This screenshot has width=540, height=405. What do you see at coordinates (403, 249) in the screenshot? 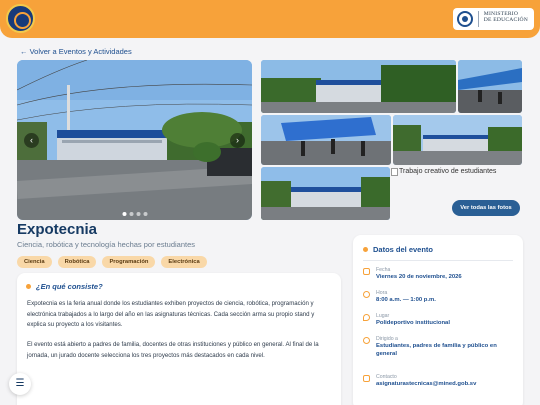
I see `details-heading: Datos del evento` at bounding box center [403, 249].